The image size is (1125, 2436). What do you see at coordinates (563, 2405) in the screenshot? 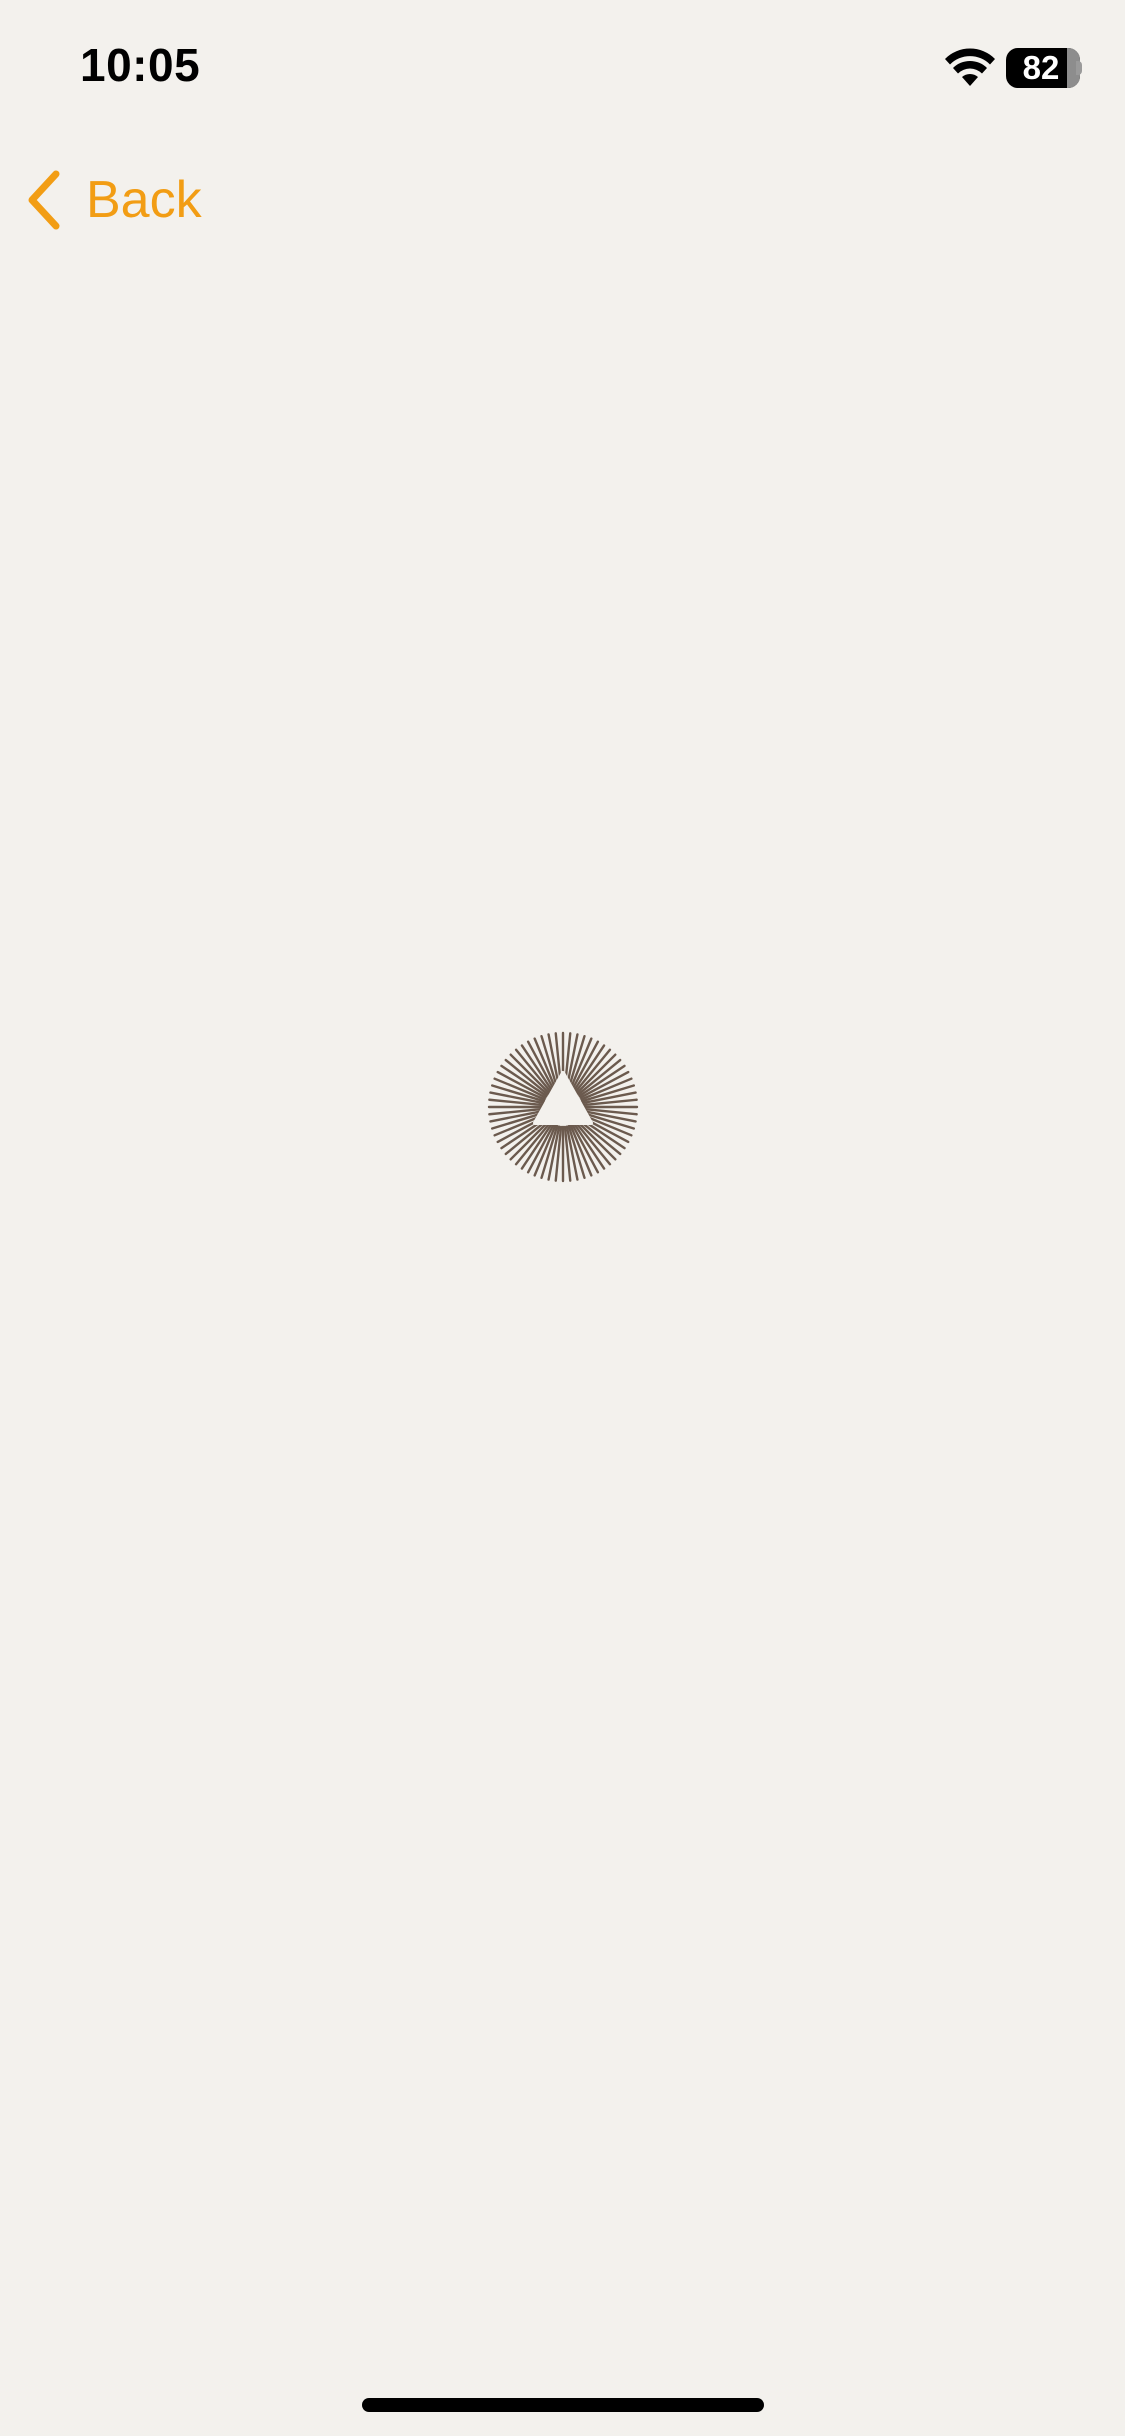
I see `home-indicator` at bounding box center [563, 2405].